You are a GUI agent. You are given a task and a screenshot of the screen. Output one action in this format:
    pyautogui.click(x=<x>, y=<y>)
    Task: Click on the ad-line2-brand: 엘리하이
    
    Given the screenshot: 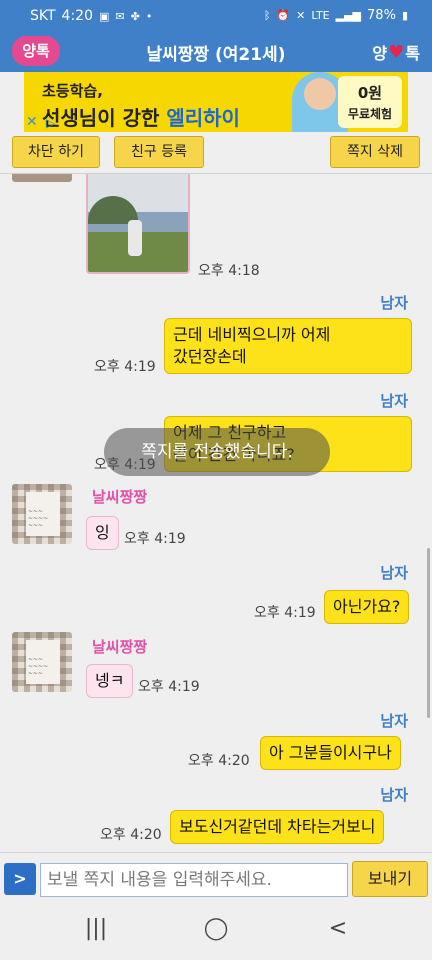 What is the action you would take?
    pyautogui.click(x=203, y=118)
    